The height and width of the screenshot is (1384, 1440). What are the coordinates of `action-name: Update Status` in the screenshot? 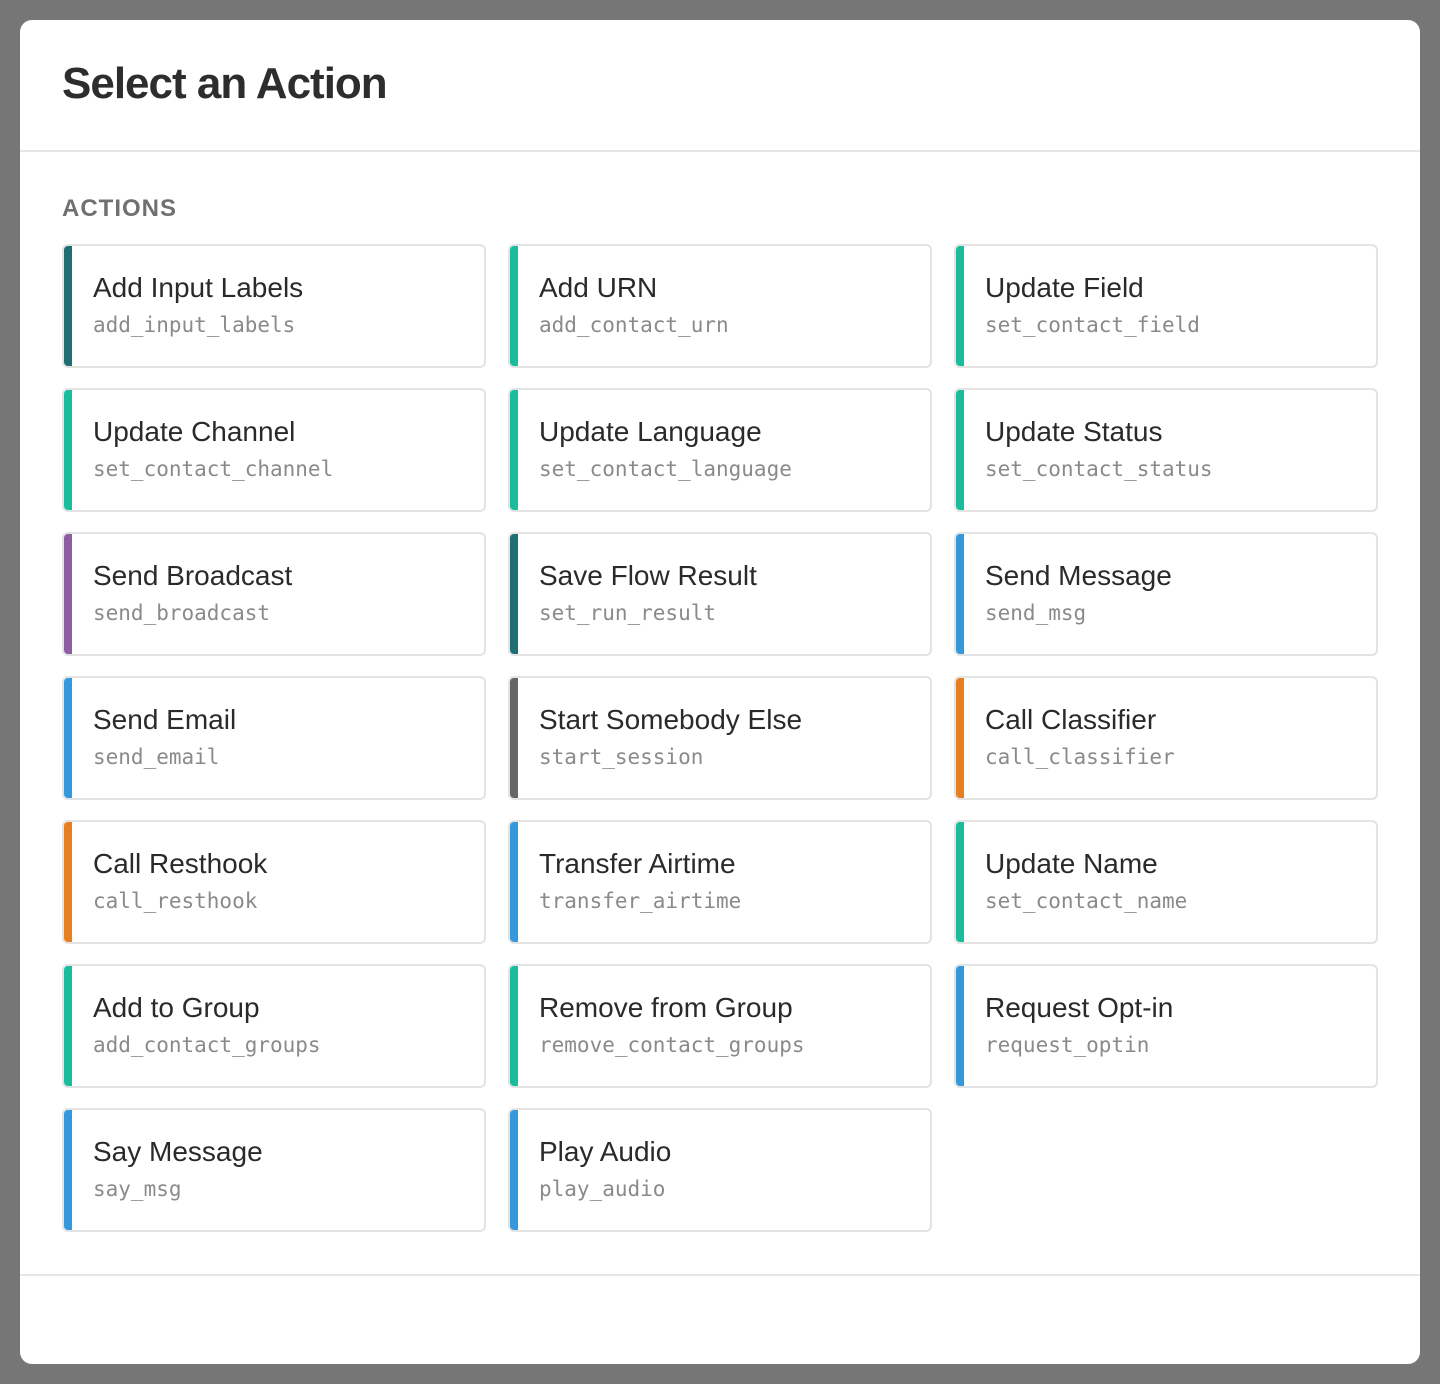 It's located at (1074, 431).